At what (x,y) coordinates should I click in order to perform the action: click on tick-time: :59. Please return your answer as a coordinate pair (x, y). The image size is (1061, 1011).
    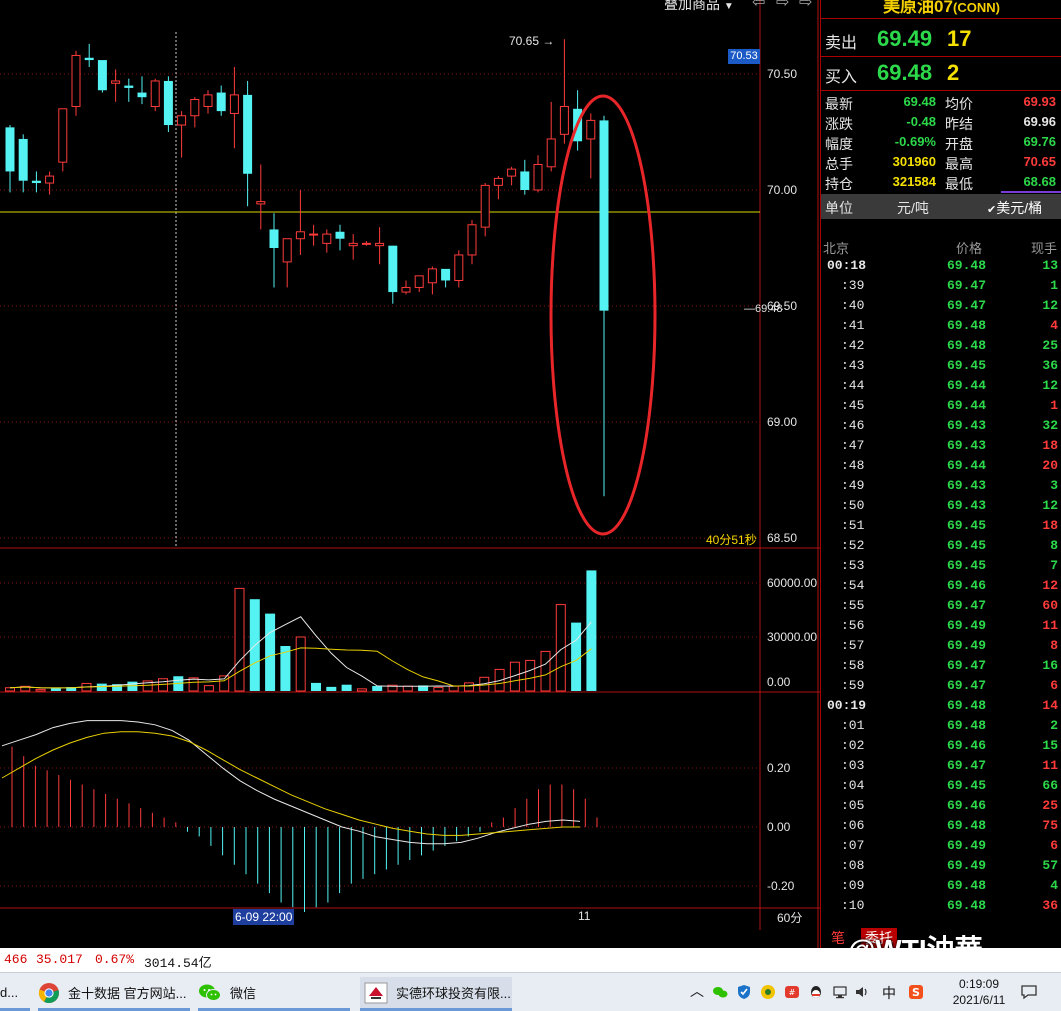
    Looking at the image, I should click on (853, 685).